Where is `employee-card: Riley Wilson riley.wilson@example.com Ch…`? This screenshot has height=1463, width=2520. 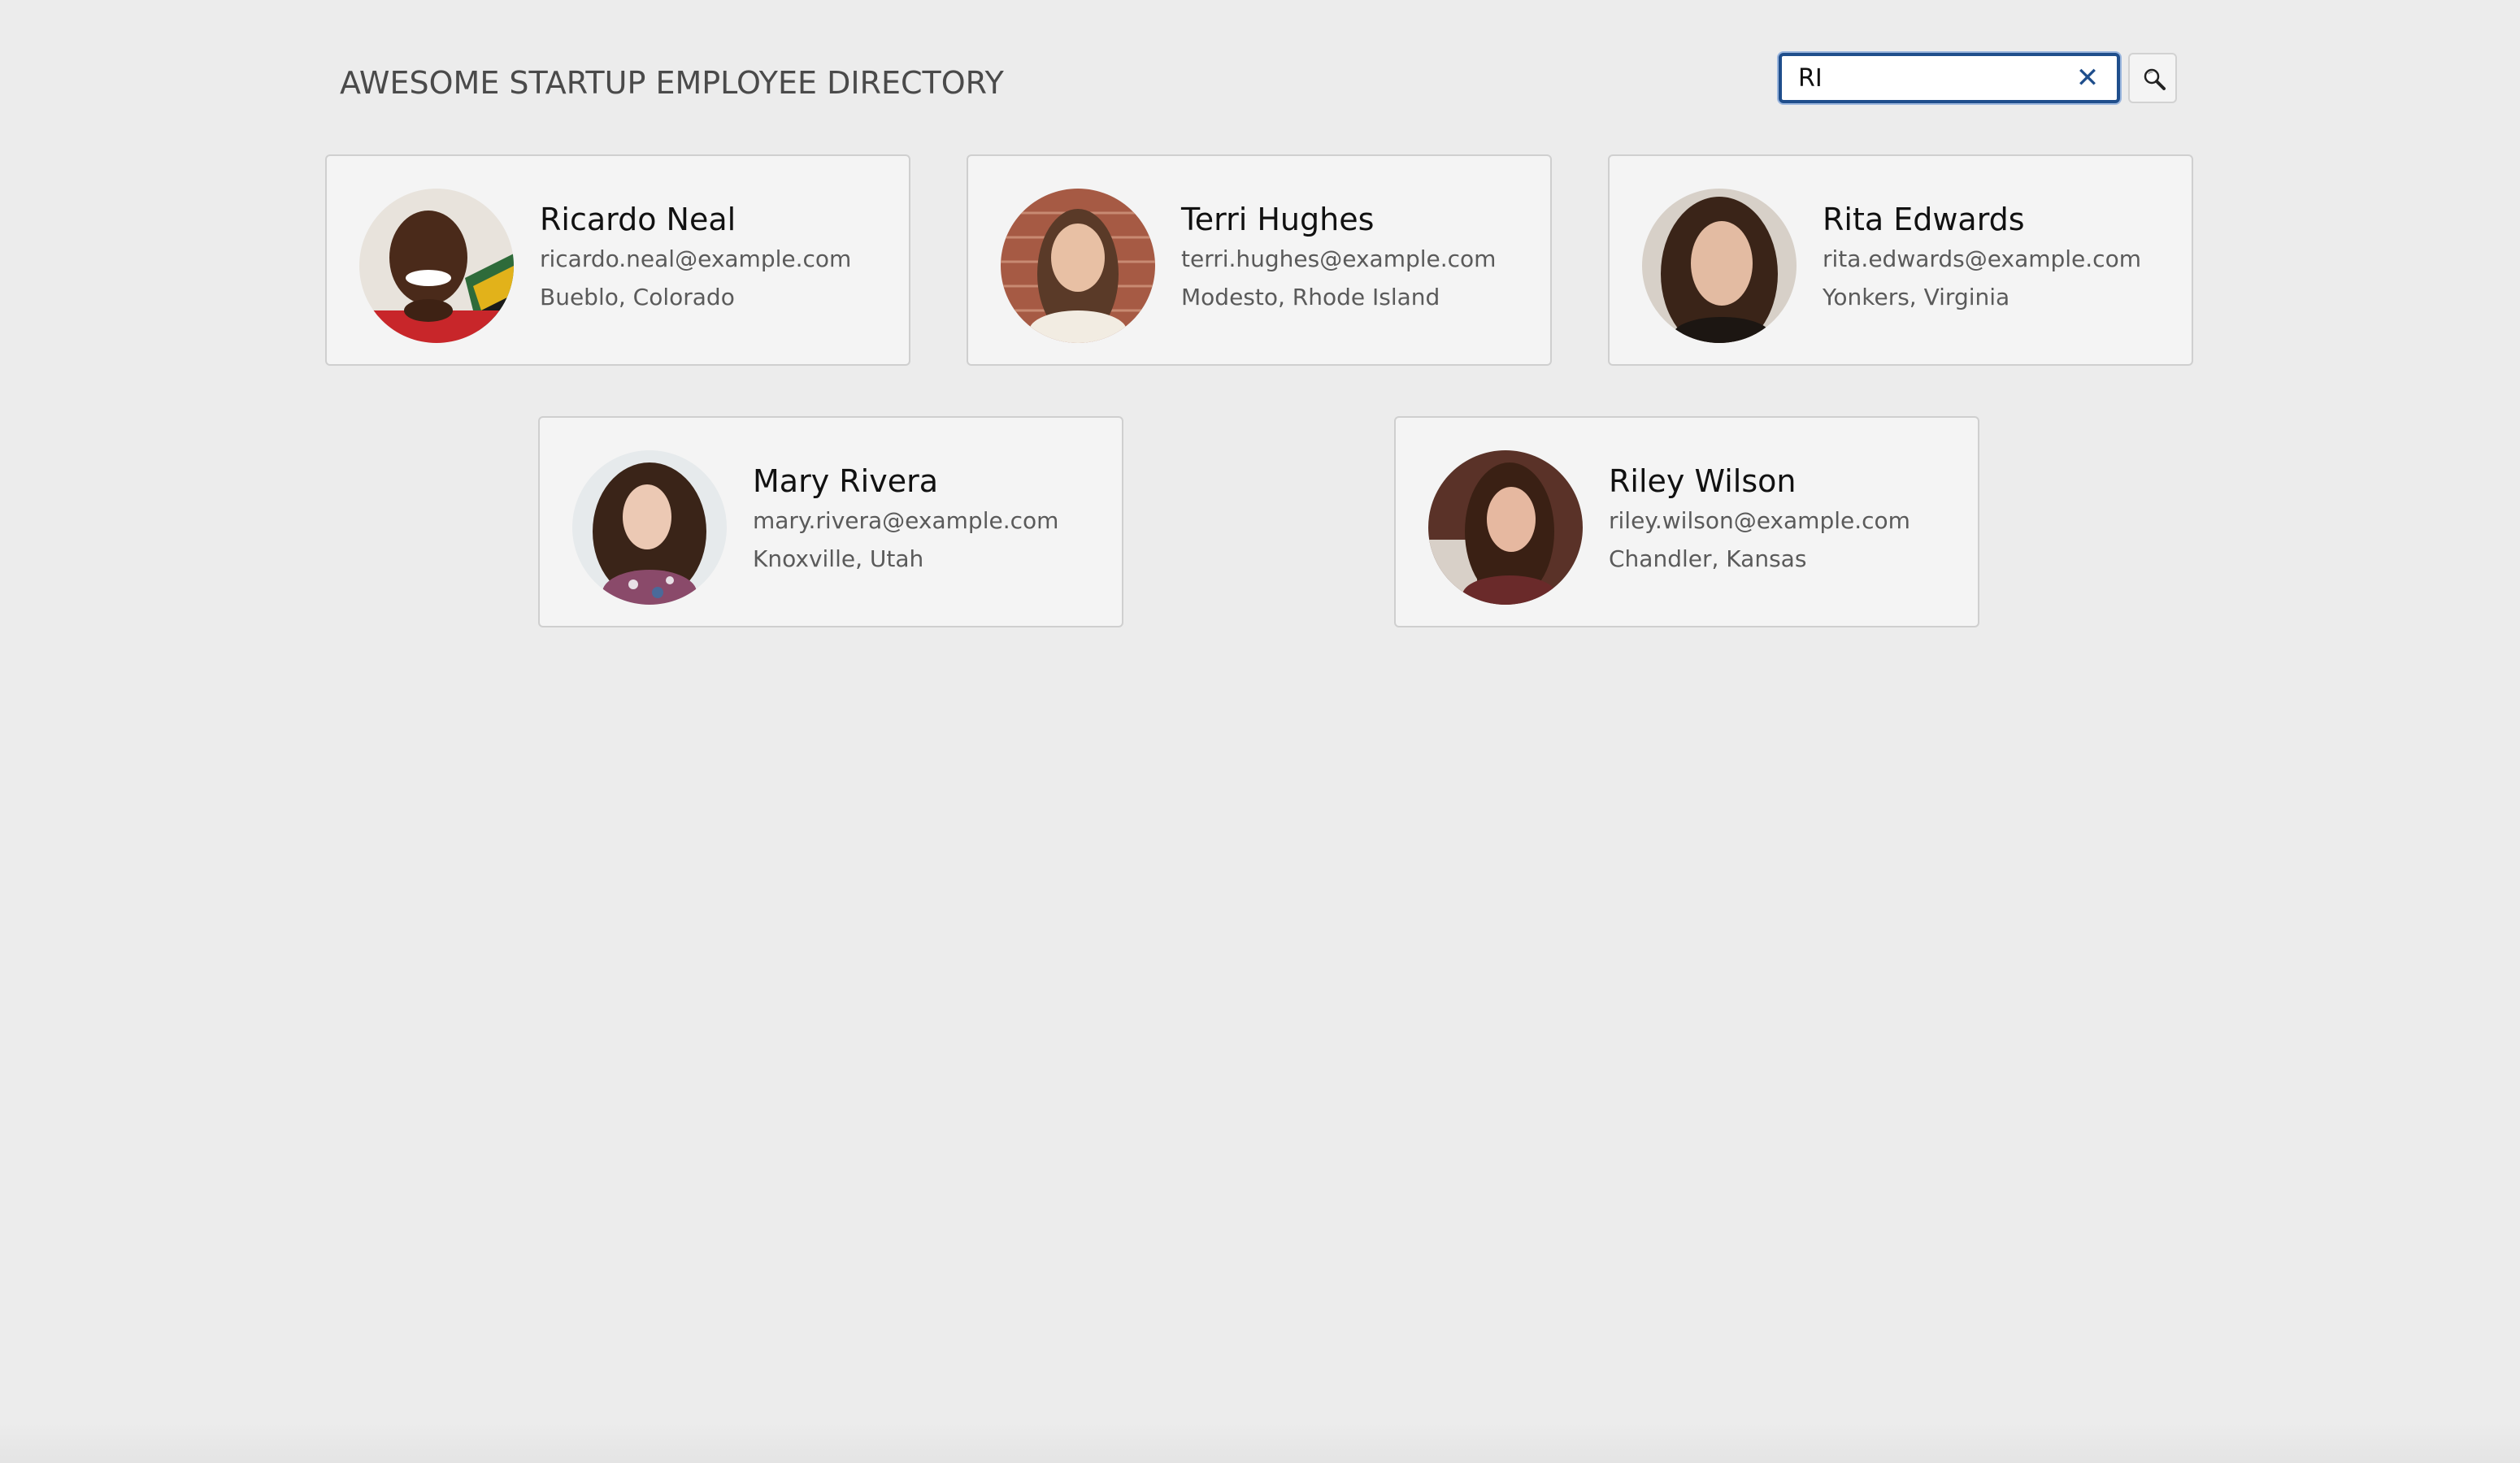
employee-card: Riley Wilson riley.wilson@example.com Ch… is located at coordinates (1686, 522).